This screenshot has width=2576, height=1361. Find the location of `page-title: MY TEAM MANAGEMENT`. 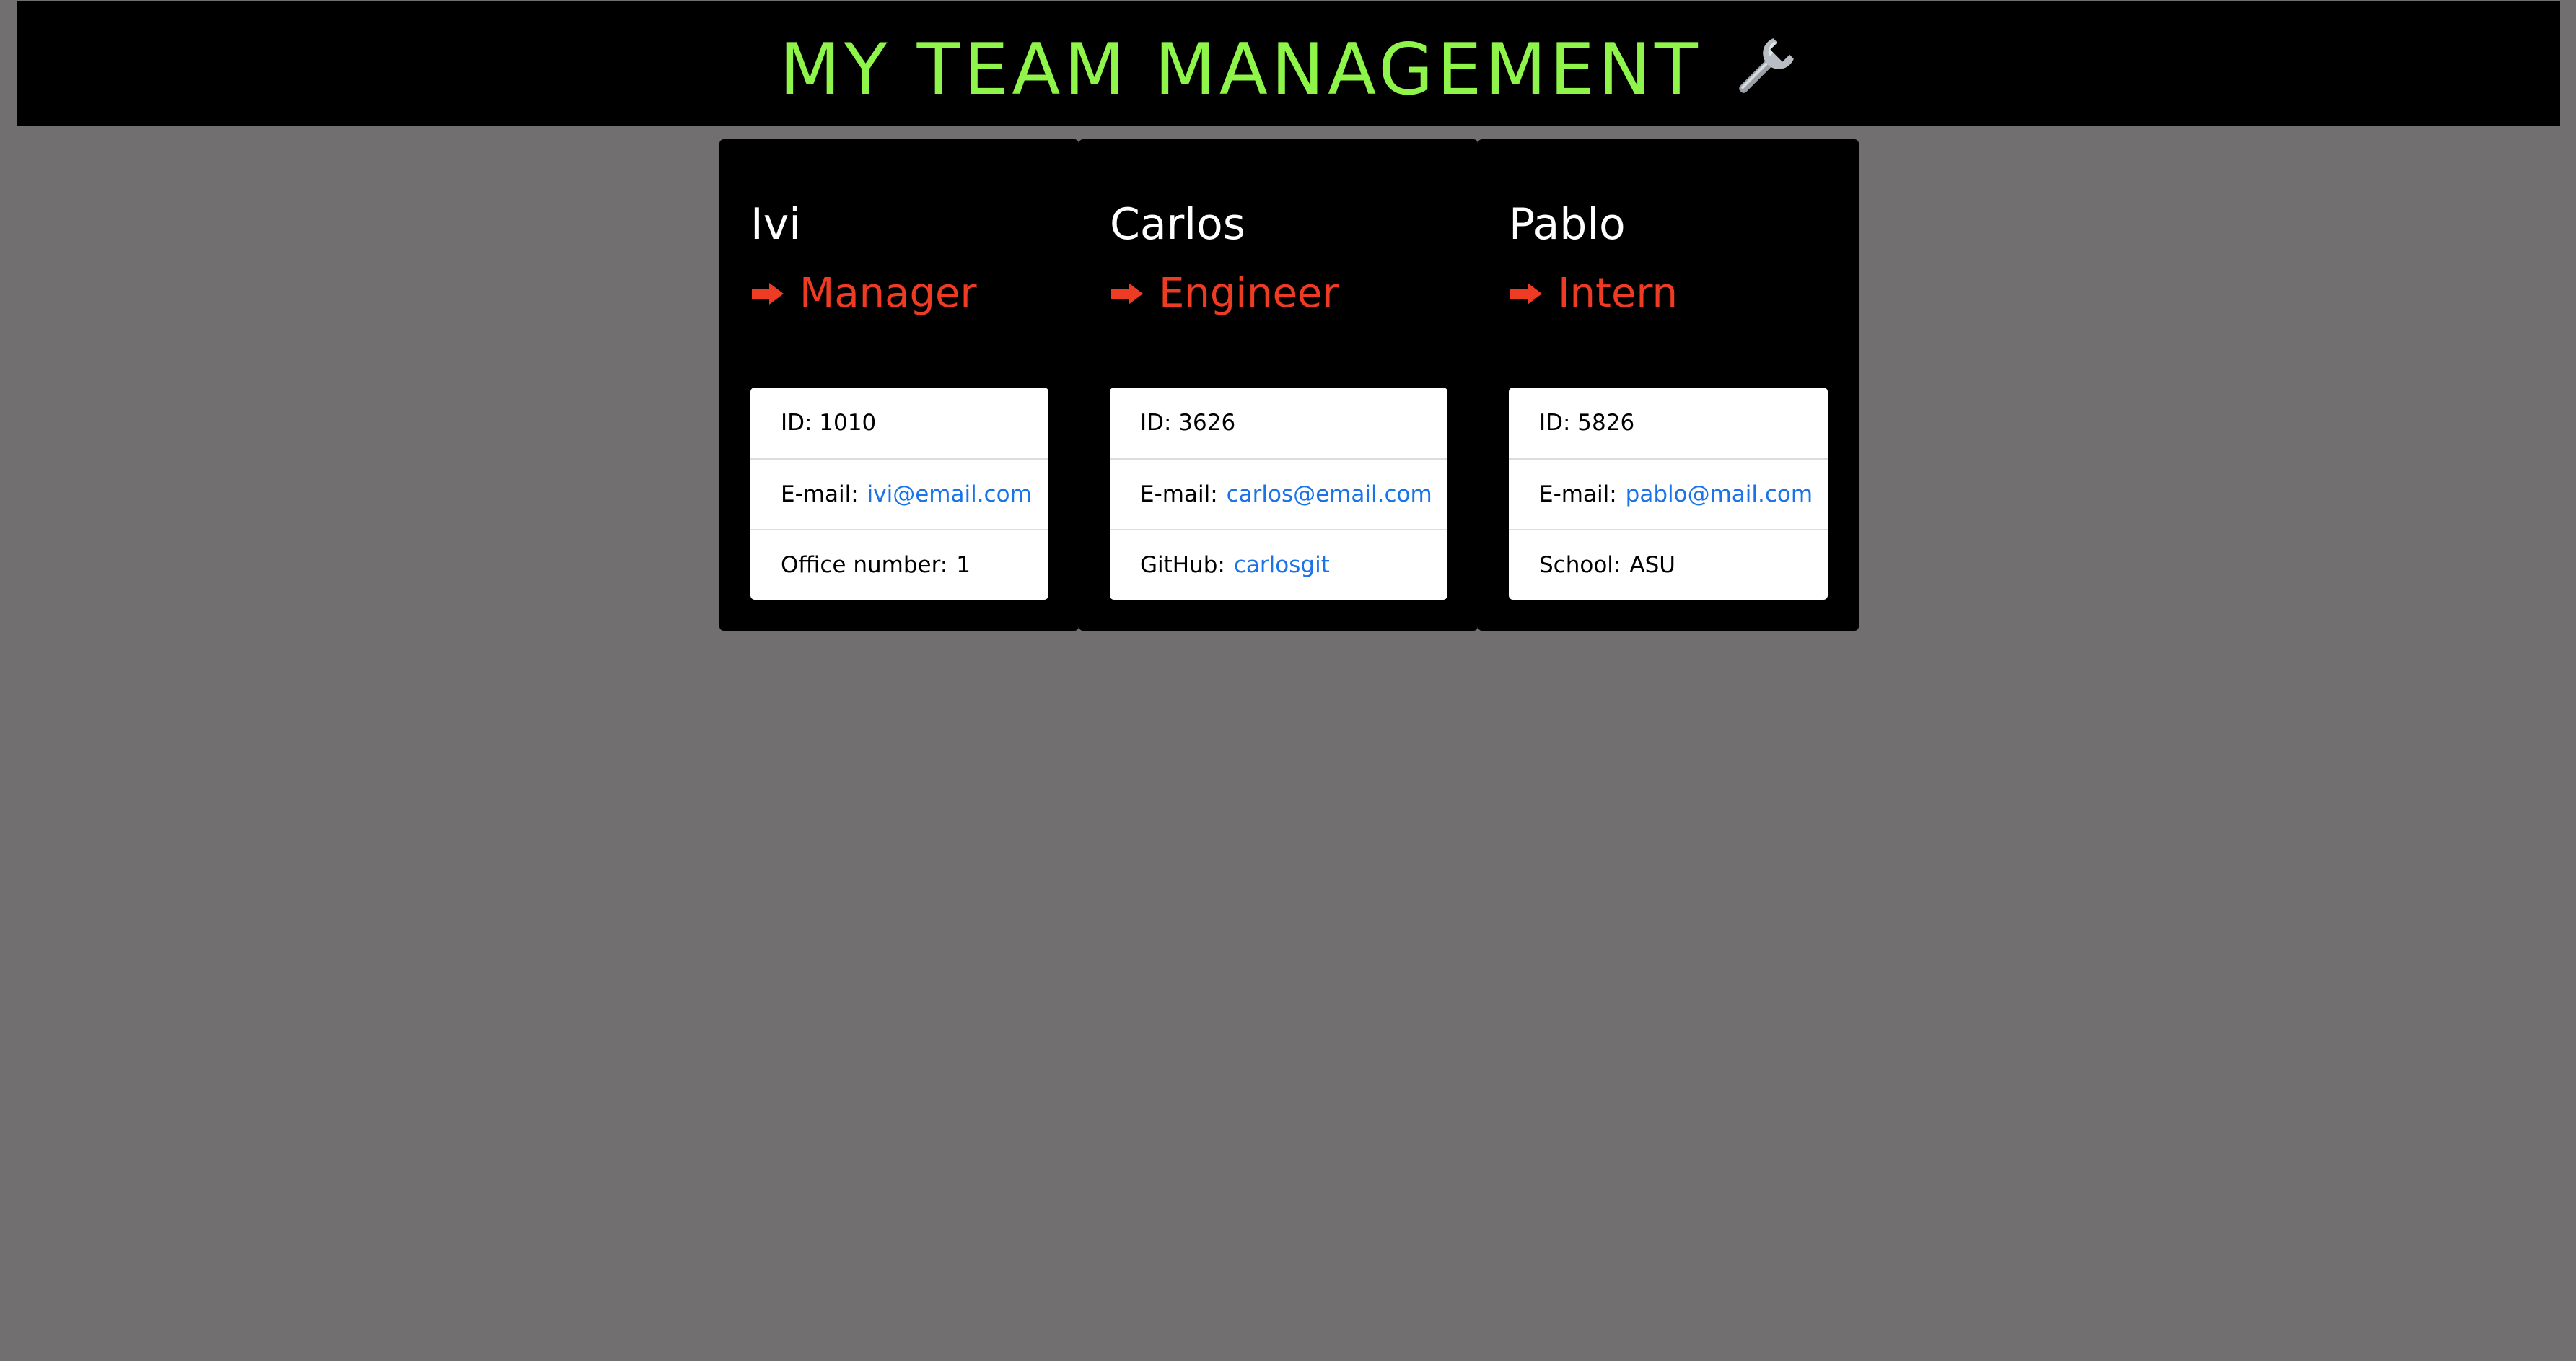

page-title: MY TEAM MANAGEMENT is located at coordinates (1240, 69).